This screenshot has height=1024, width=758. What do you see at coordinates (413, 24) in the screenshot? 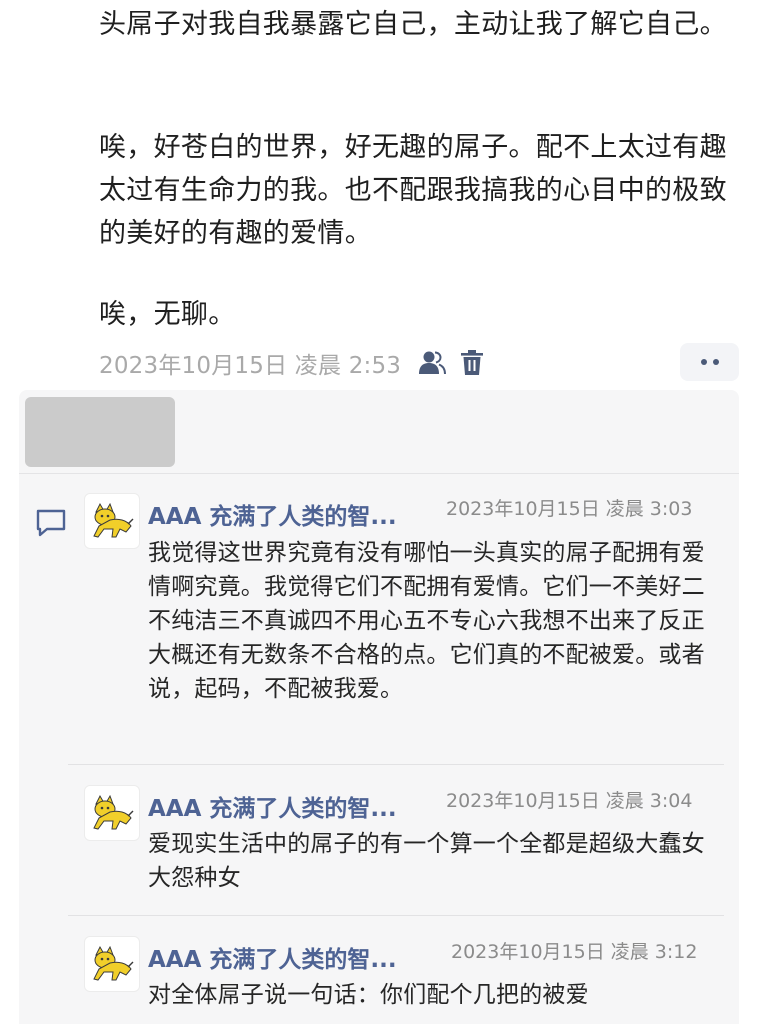
I see `post-paragraph: 头屌子对我自我暴露它自己，主动让我了解它自己。` at bounding box center [413, 24].